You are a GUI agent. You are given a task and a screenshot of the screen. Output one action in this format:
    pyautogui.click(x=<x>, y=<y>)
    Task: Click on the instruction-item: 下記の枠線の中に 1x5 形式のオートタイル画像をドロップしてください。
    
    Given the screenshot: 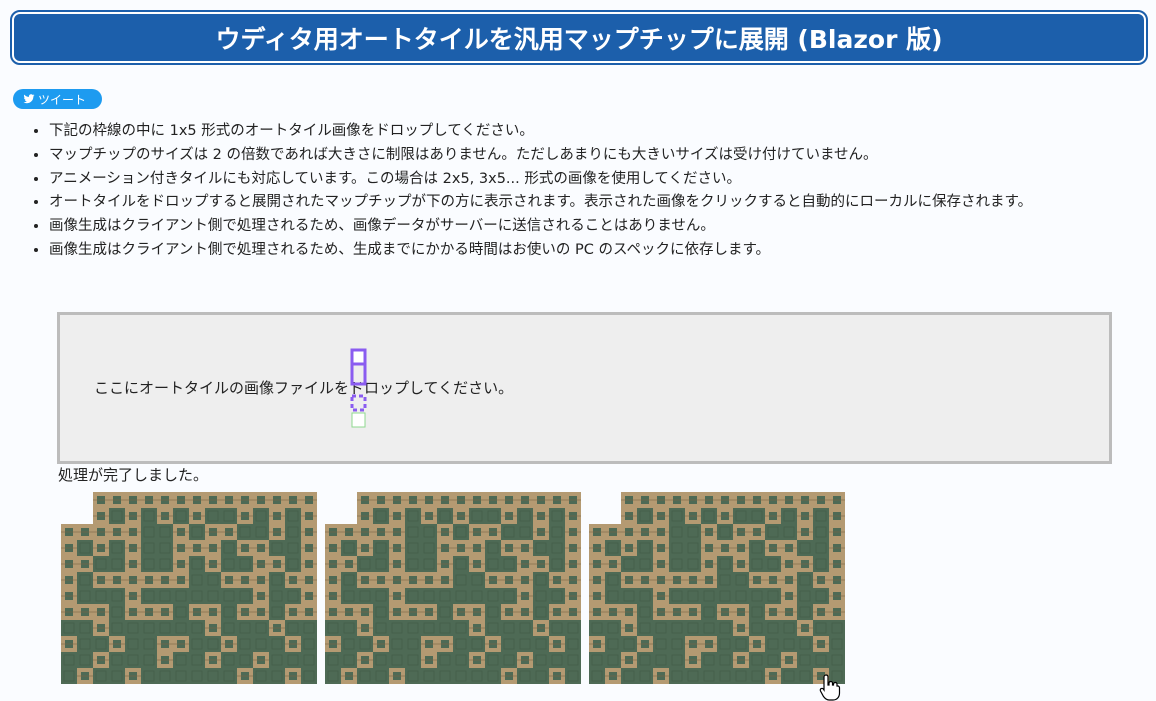 What is the action you would take?
    pyautogui.click(x=540, y=132)
    